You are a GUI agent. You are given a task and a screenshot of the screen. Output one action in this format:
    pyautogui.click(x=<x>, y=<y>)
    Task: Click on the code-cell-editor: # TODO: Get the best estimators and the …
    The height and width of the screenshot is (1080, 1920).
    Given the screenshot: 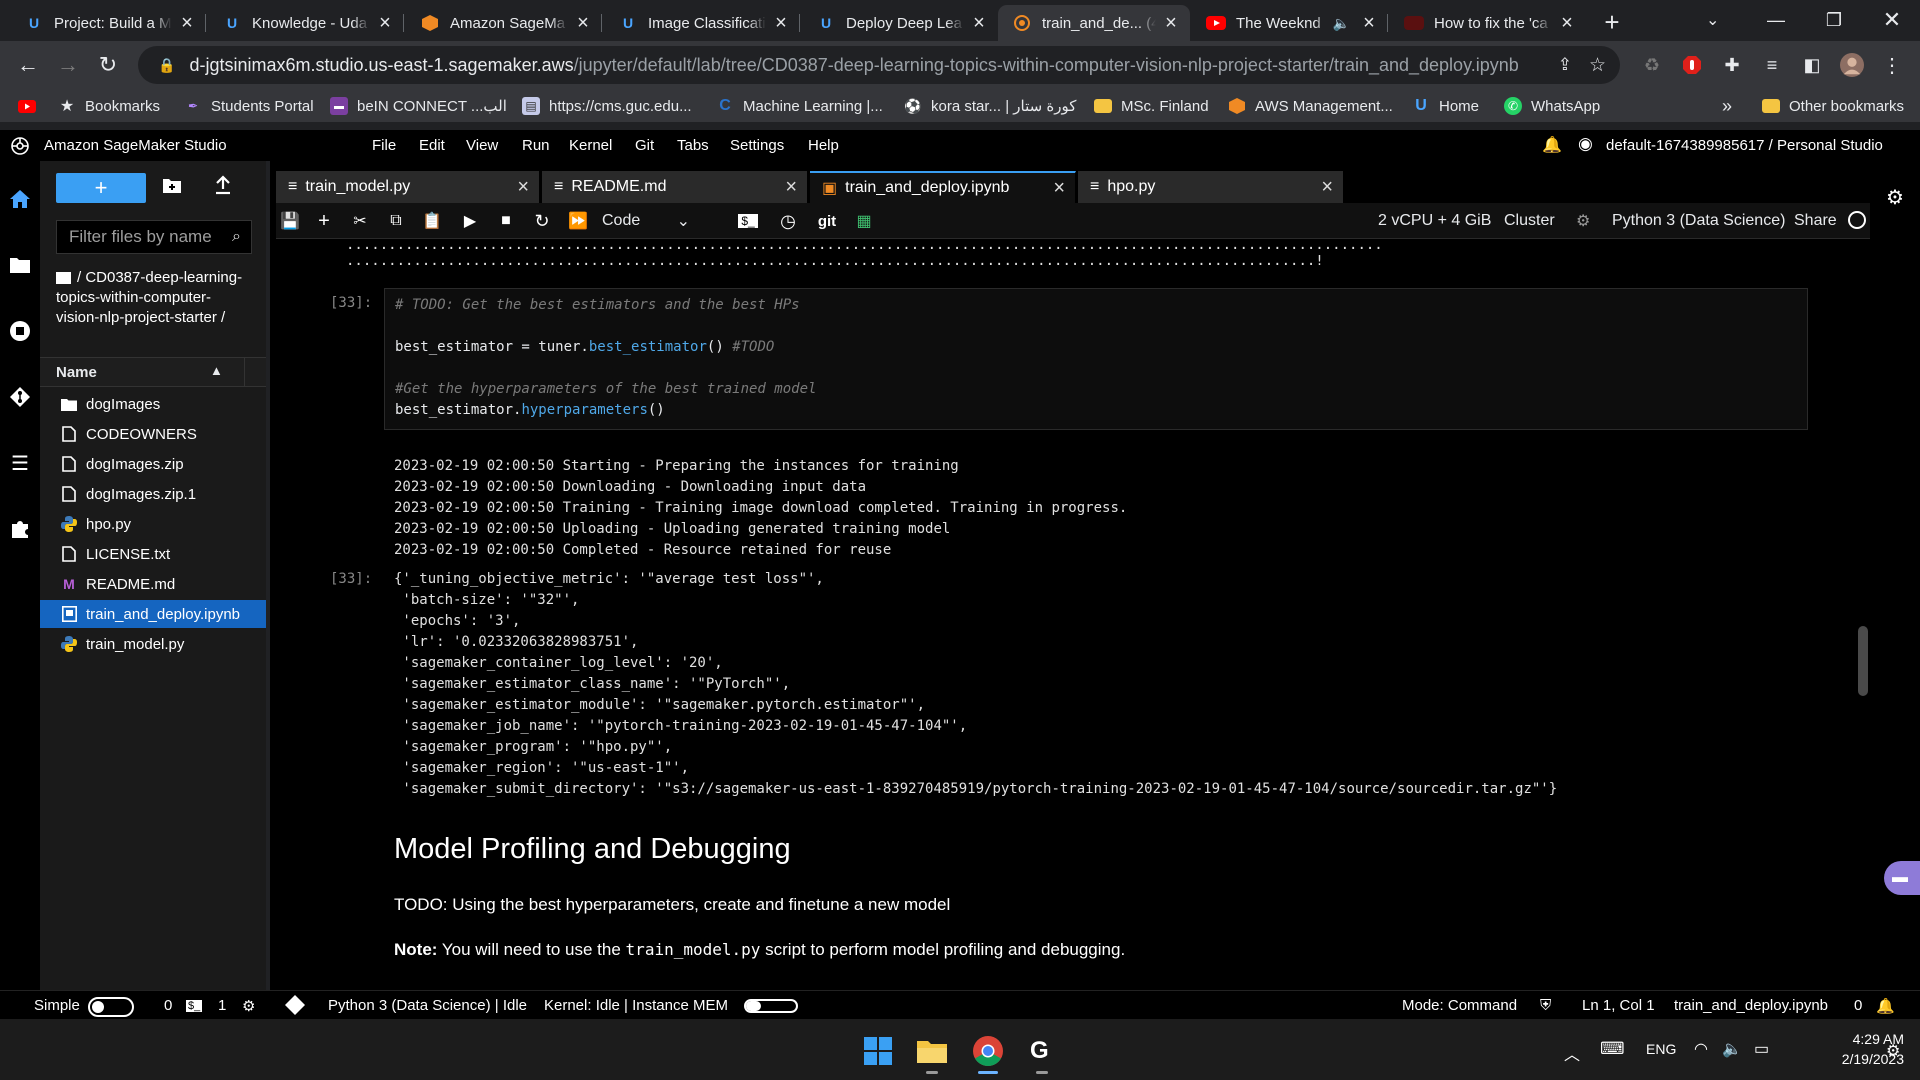 What is the action you would take?
    pyautogui.click(x=1096, y=359)
    